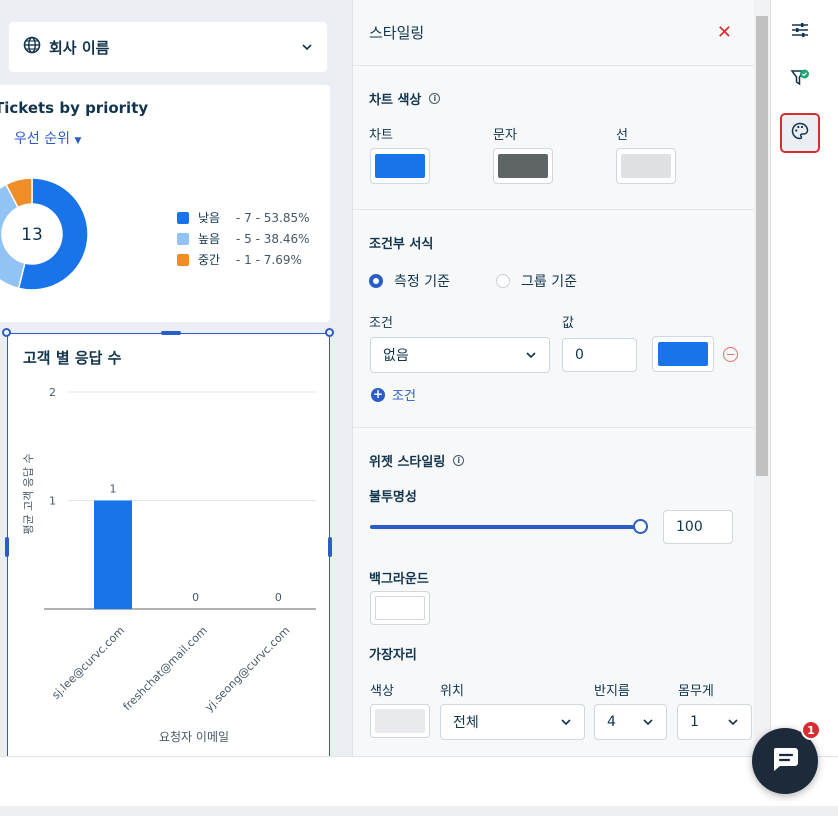 The height and width of the screenshot is (816, 838). Describe the element at coordinates (393, 655) in the screenshot. I see `border-title: 가장자리` at that location.